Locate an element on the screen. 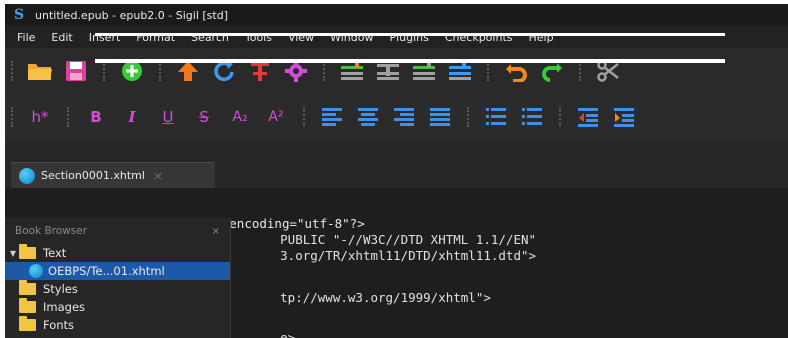  menu-edit: Edit is located at coordinates (61, 37).